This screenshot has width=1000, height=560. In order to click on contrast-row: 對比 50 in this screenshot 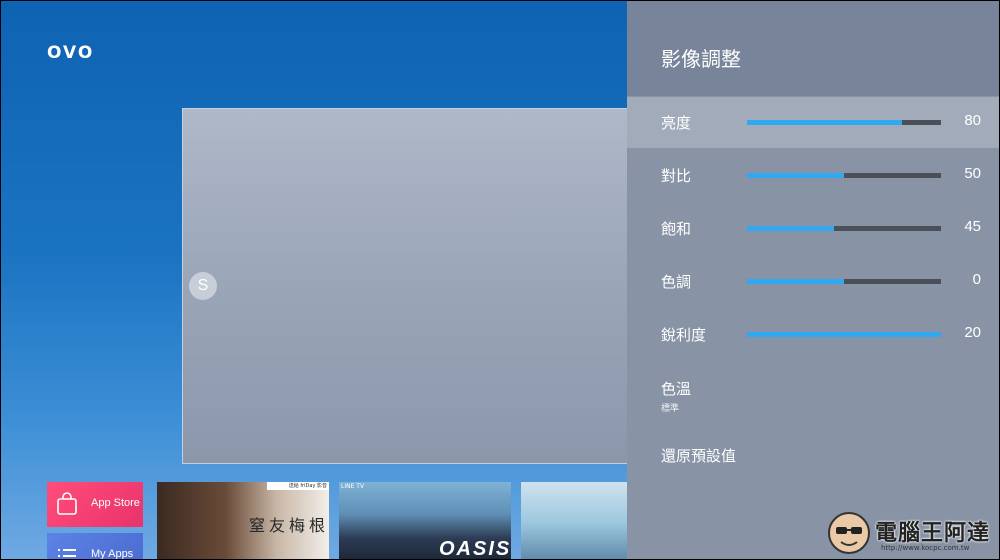, I will do `click(813, 175)`.